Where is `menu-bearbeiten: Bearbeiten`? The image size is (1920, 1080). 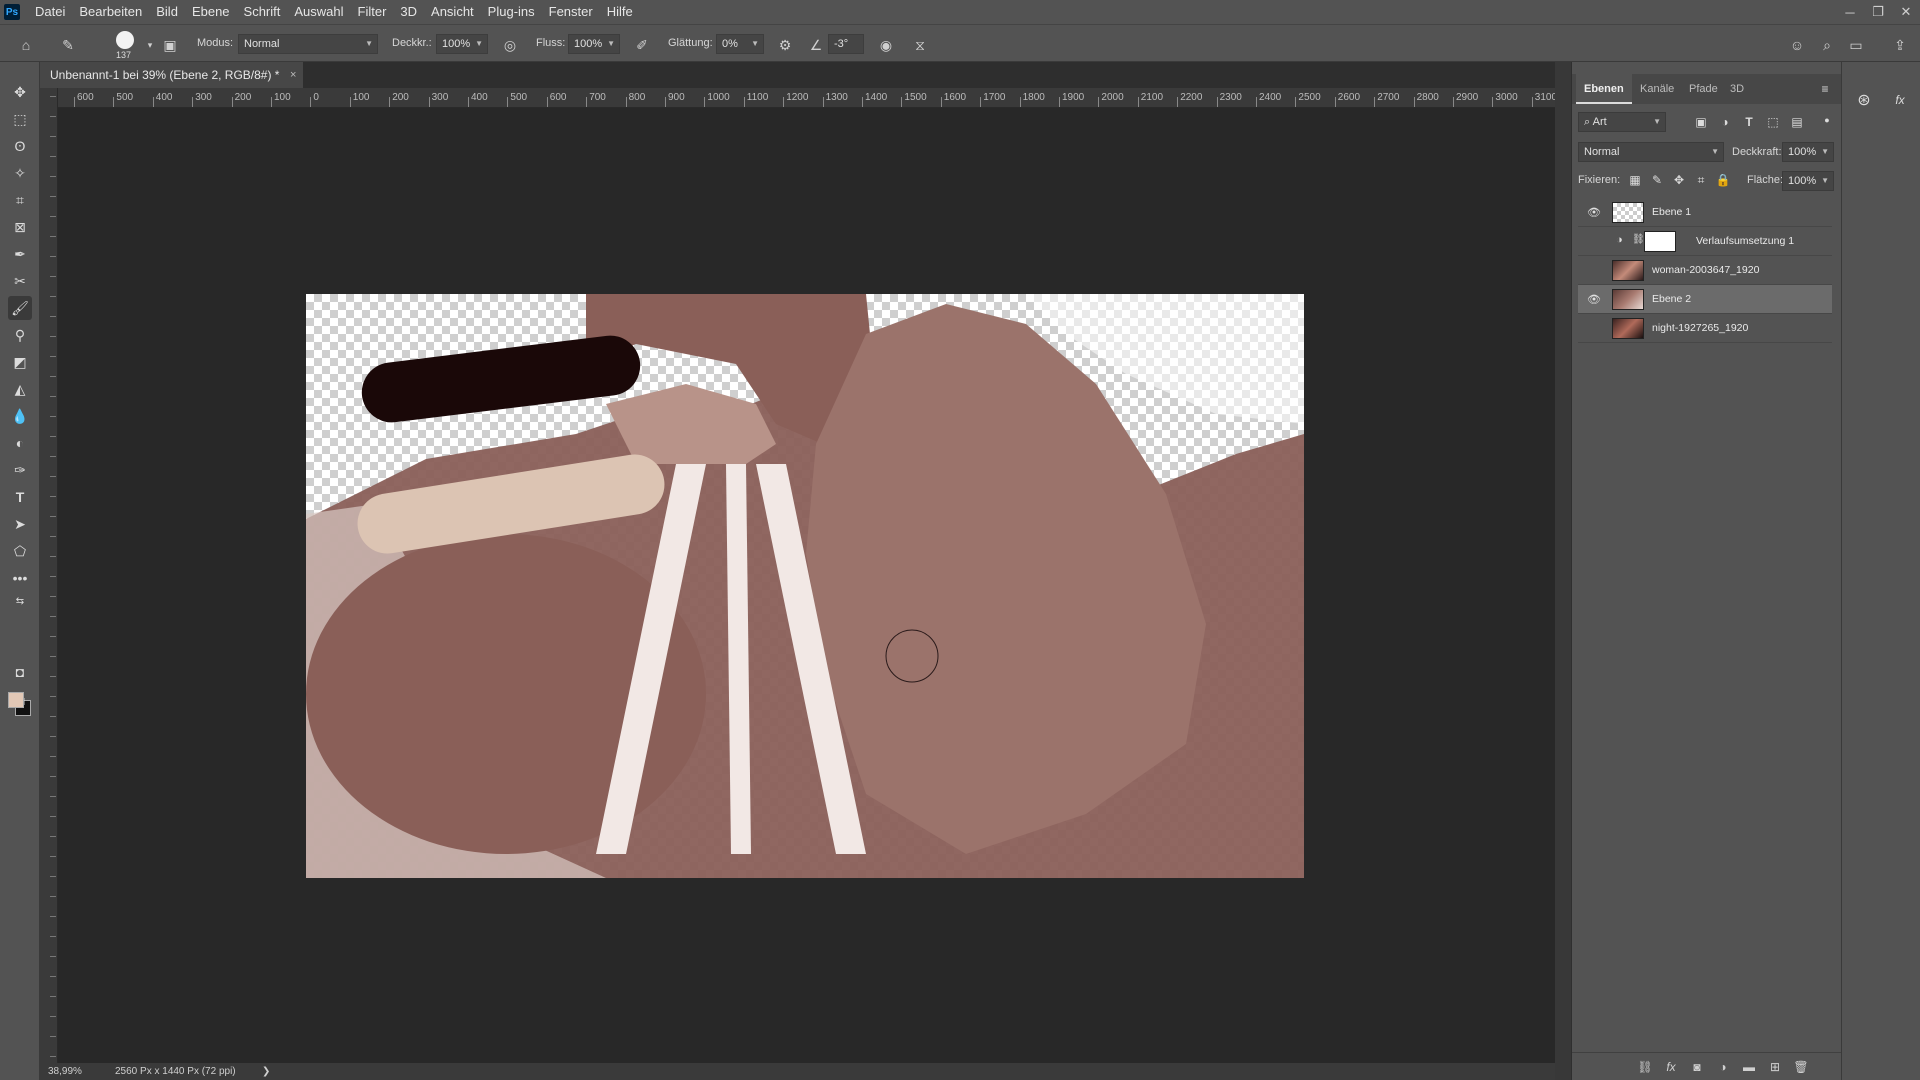 menu-bearbeiten: Bearbeiten is located at coordinates (110, 12).